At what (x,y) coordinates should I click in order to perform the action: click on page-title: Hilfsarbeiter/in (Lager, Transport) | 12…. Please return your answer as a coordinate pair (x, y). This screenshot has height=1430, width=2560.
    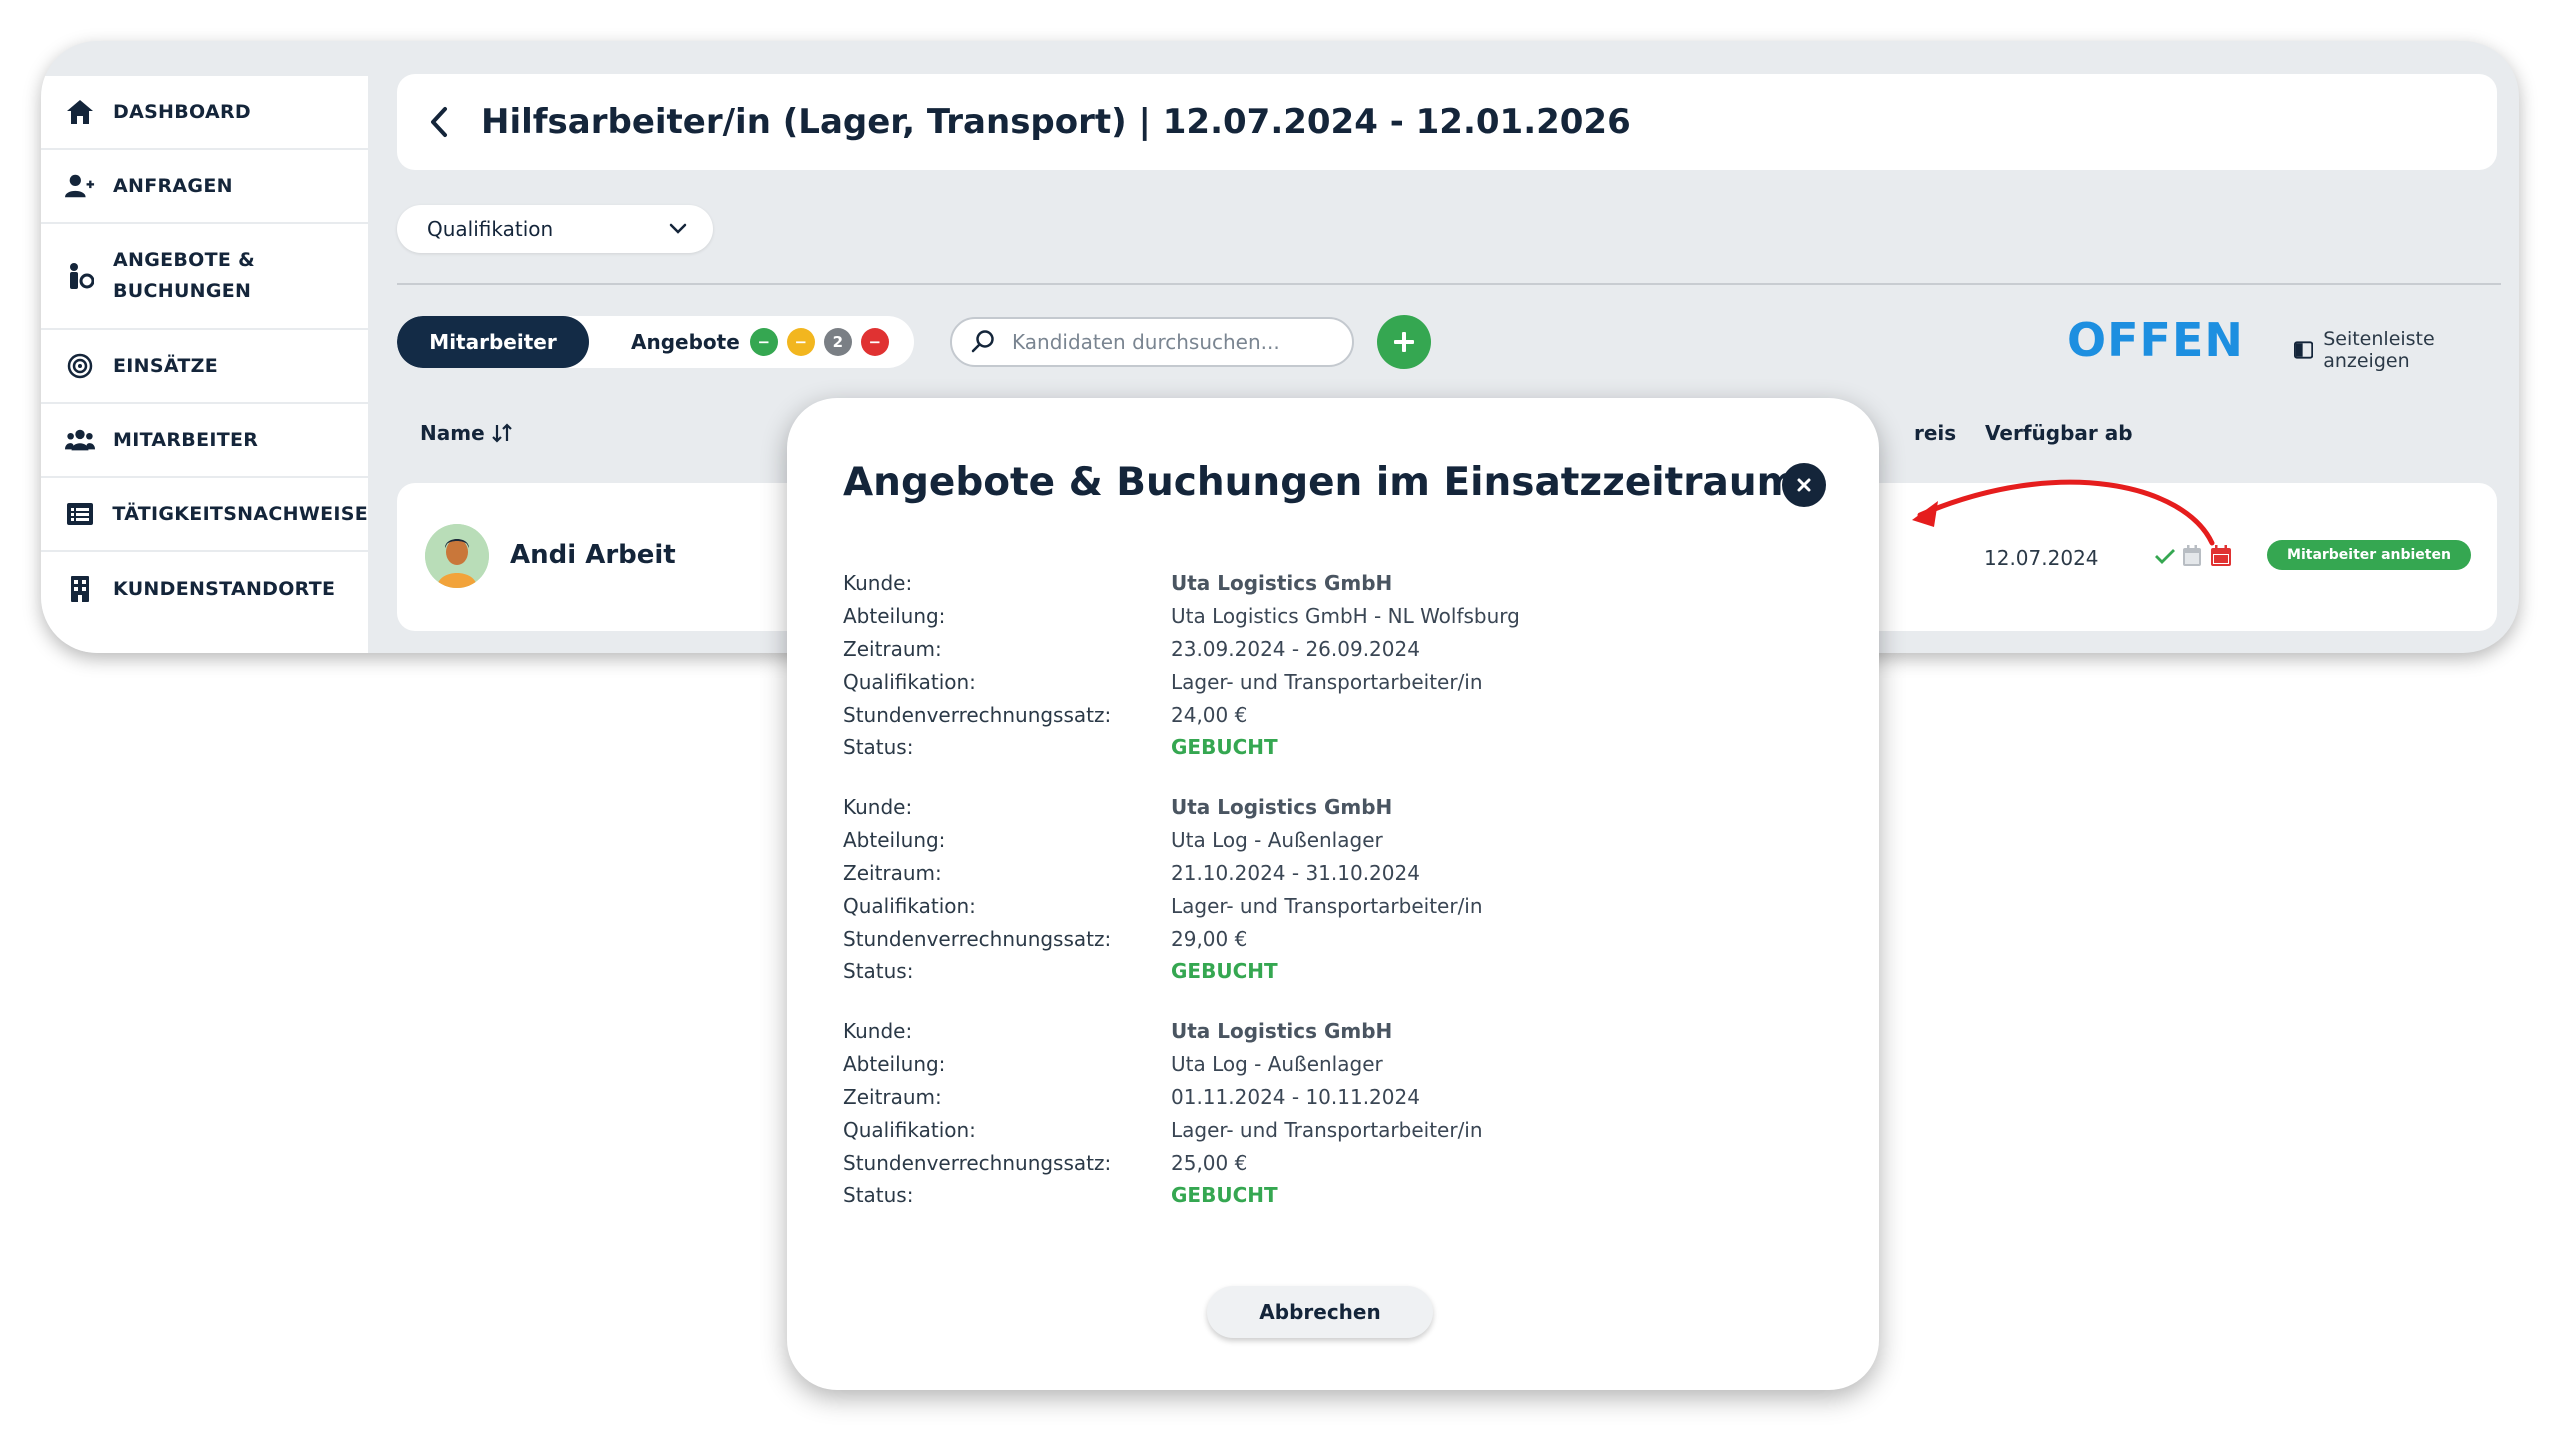
    Looking at the image, I should click on (1056, 122).